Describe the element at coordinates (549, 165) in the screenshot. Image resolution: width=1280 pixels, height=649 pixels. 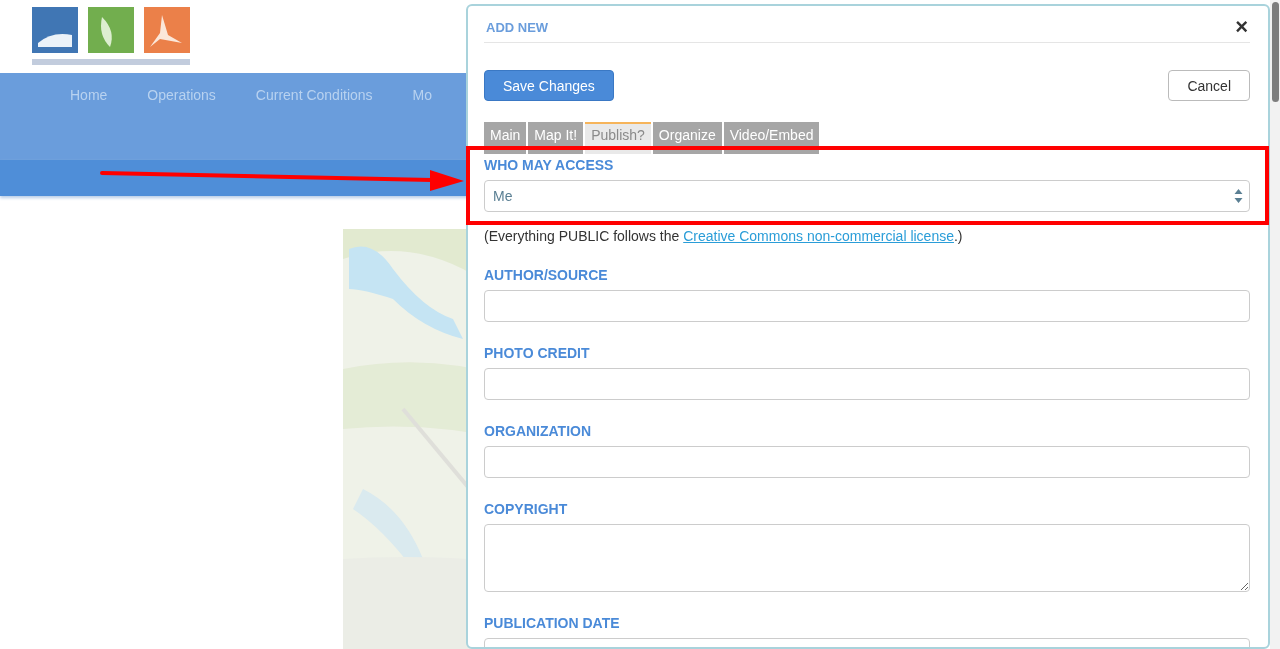
I see `field-label: WHO MAY ACCESS` at that location.